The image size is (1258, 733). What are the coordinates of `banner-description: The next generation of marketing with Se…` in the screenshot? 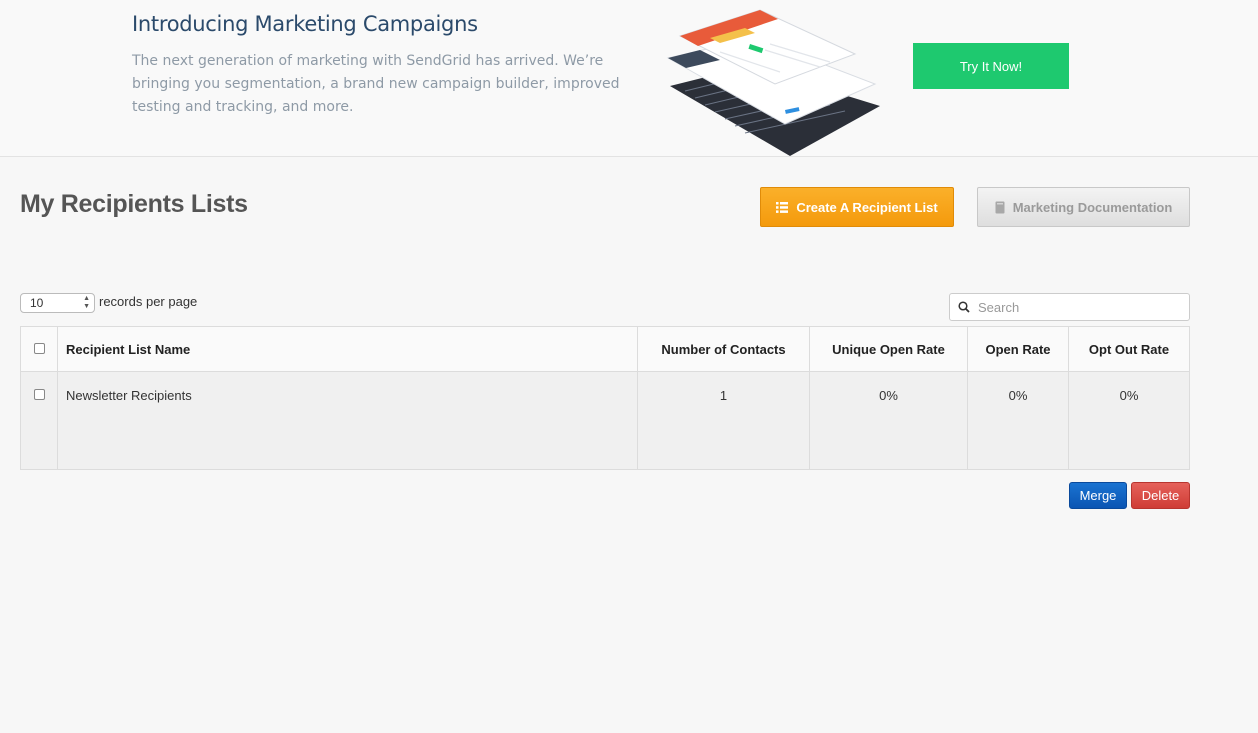 It's located at (376, 84).